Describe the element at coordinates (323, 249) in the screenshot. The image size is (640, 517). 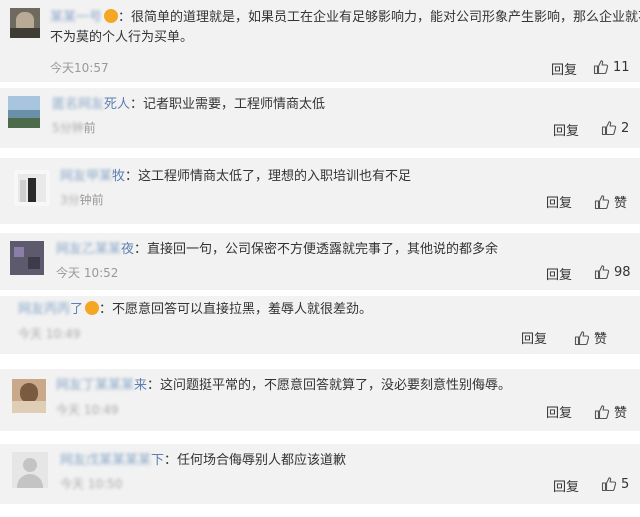
I see `comment-text: 直接回一句，公司保密不方便透露就完事了，其他说的都多余` at that location.